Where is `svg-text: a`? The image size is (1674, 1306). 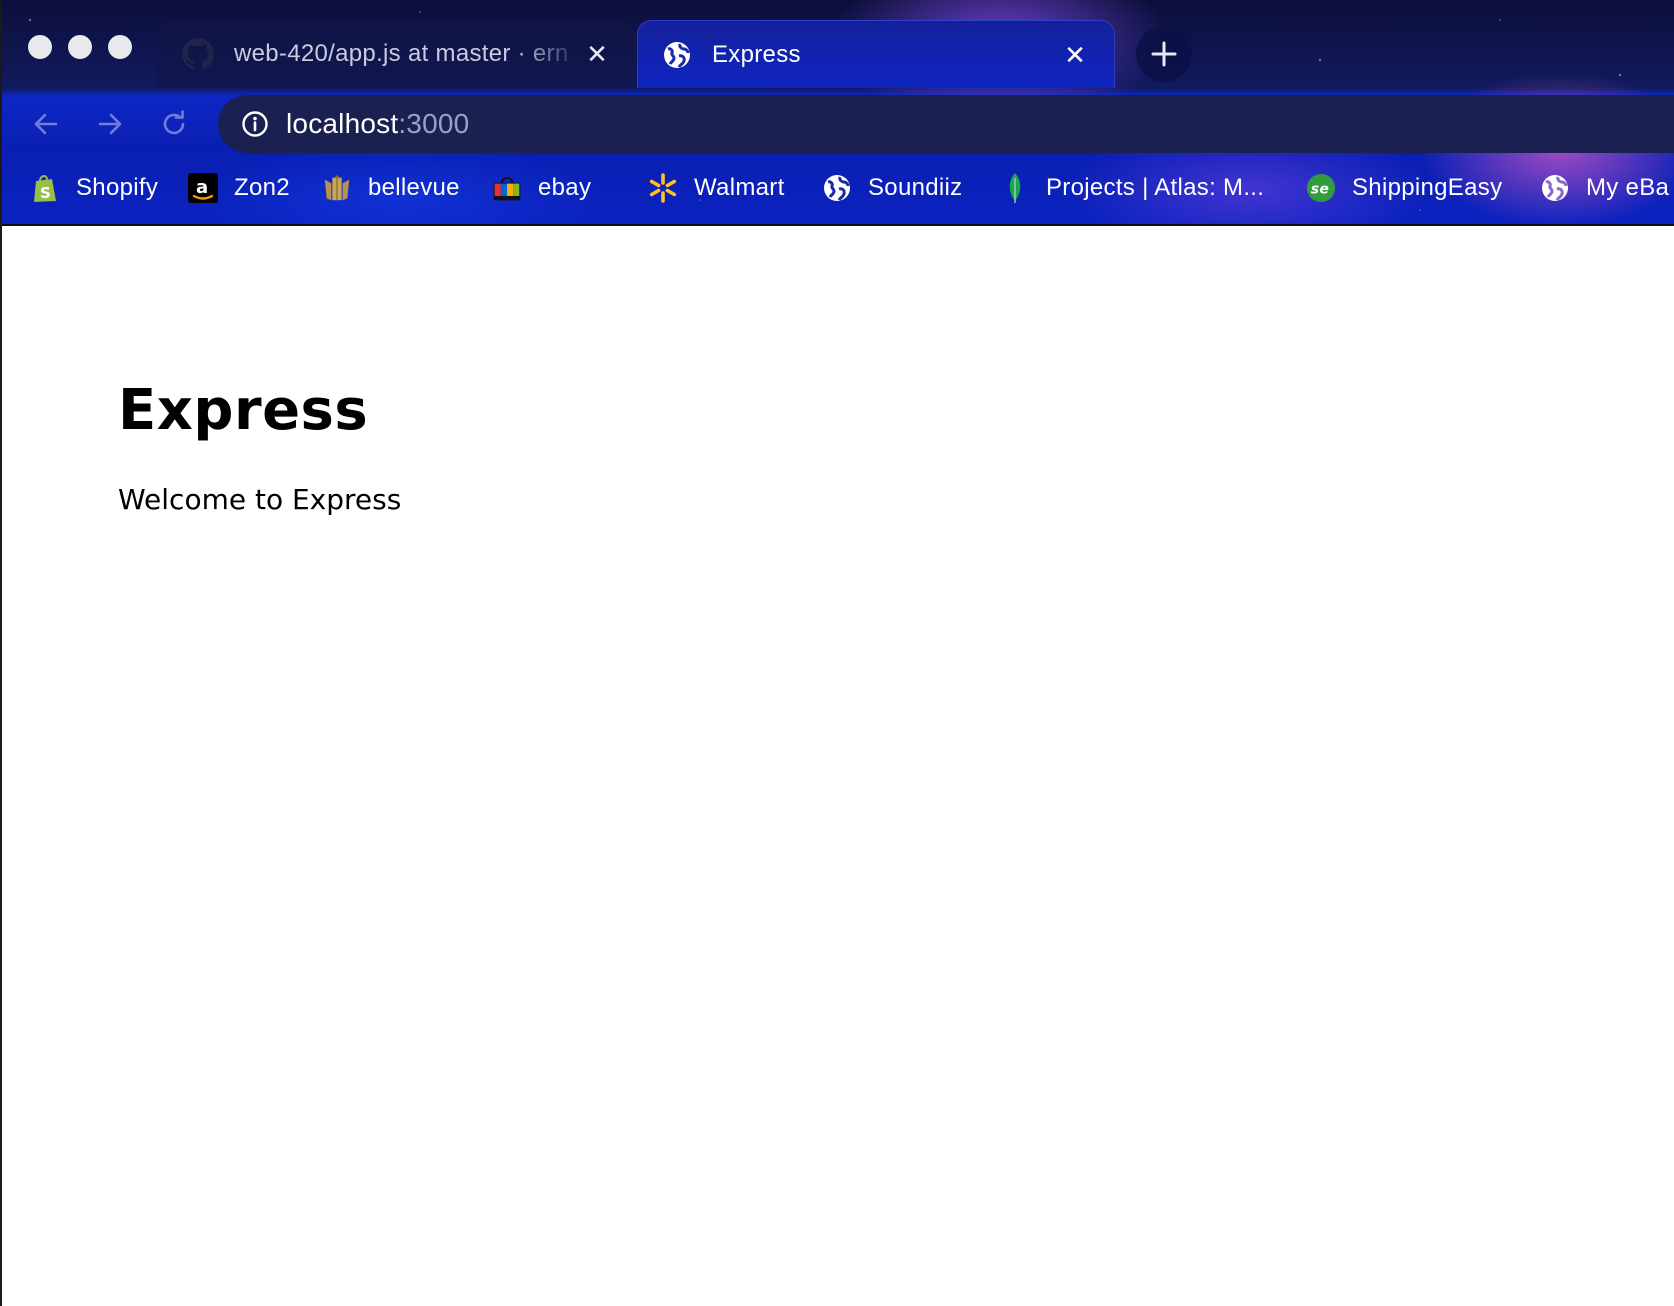 svg-text: a is located at coordinates (202, 187).